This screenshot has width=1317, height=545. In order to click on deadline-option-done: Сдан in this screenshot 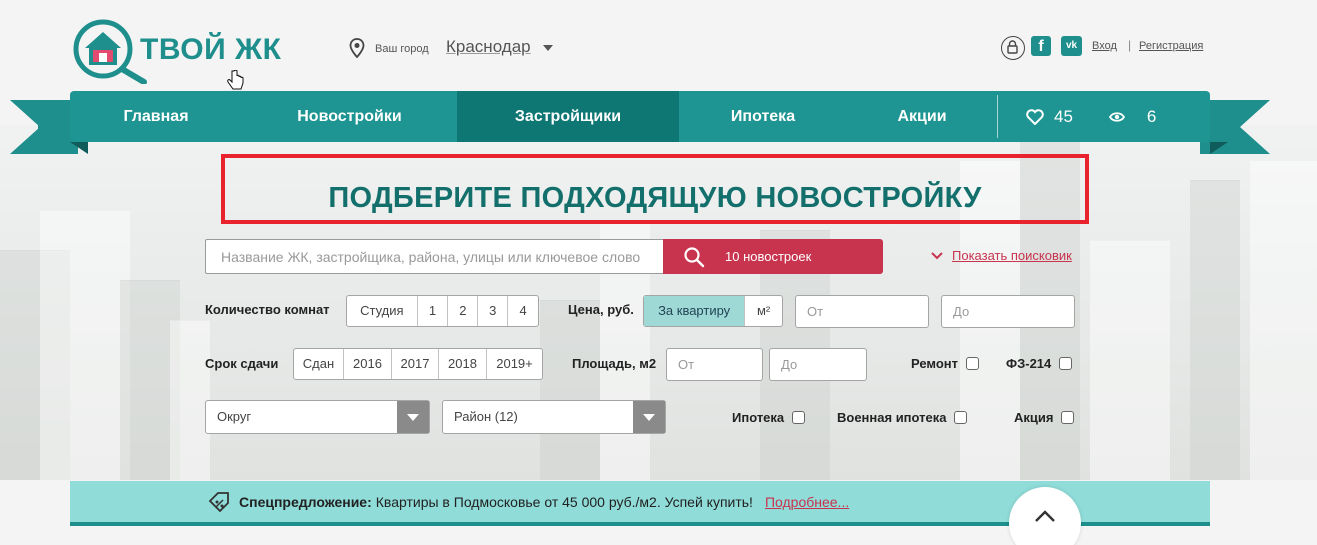, I will do `click(318, 364)`.